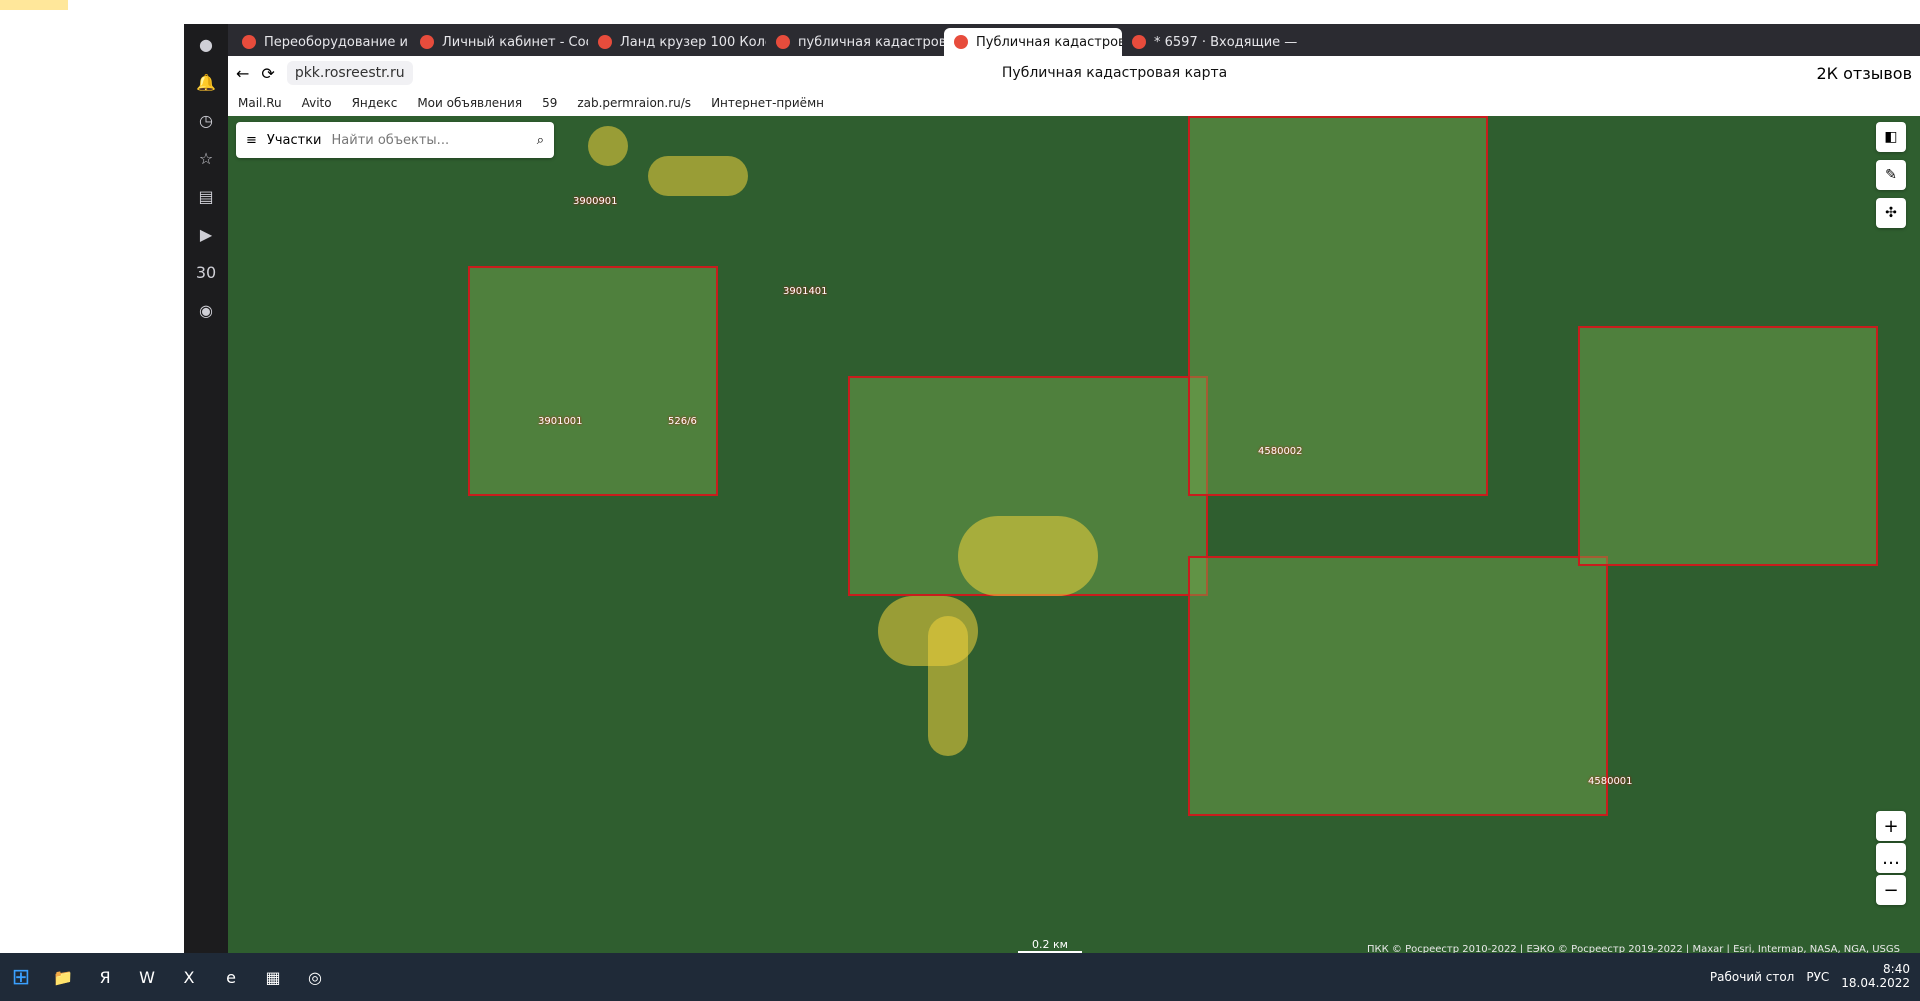 The image size is (1920, 1001). What do you see at coordinates (206, 196) in the screenshot?
I see `collections-icon: ▤` at bounding box center [206, 196].